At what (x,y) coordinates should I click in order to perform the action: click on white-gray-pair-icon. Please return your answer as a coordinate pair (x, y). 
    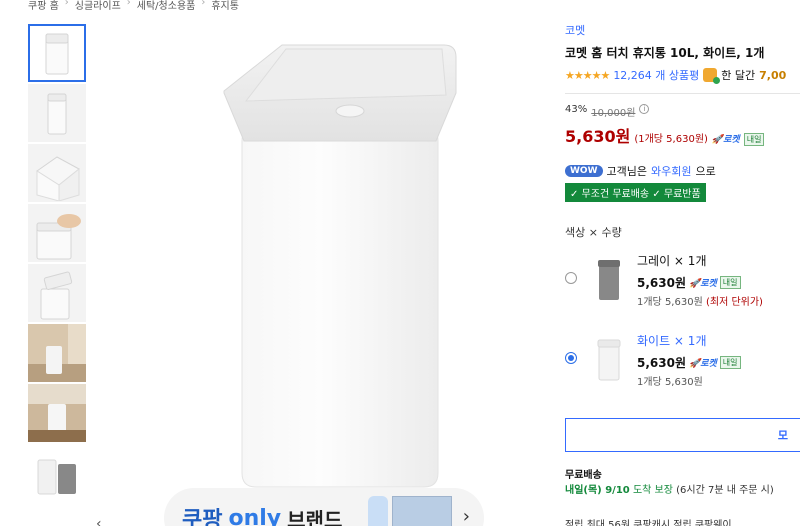
    Looking at the image, I should click on (57, 473).